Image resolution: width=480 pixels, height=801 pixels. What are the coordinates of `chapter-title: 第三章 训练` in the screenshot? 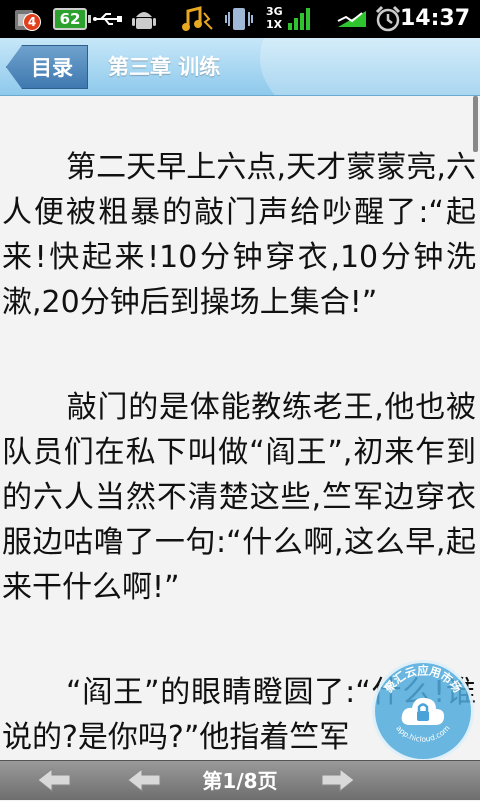 It's located at (164, 67).